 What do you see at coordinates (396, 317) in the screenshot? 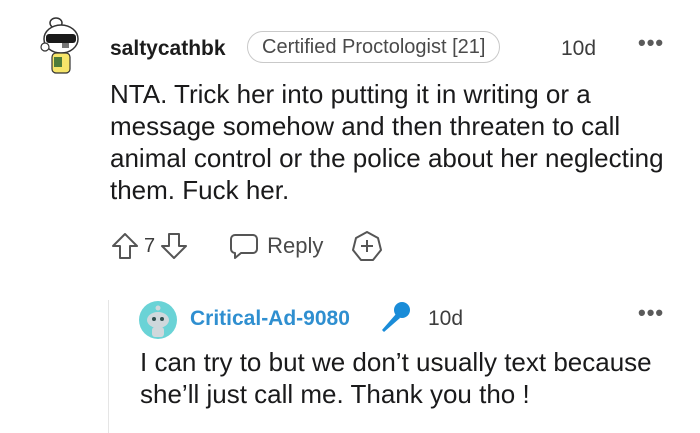
I see `microphone-icon` at bounding box center [396, 317].